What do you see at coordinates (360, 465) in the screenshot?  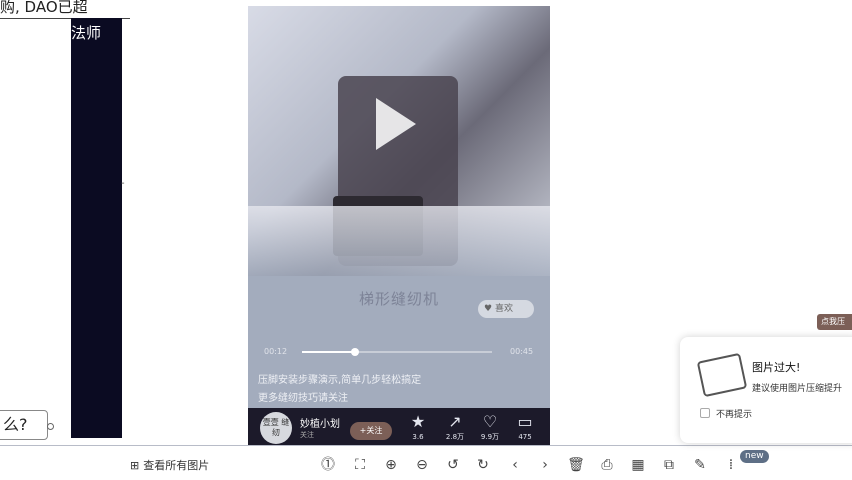 I see `fit-icon: ⛶` at bounding box center [360, 465].